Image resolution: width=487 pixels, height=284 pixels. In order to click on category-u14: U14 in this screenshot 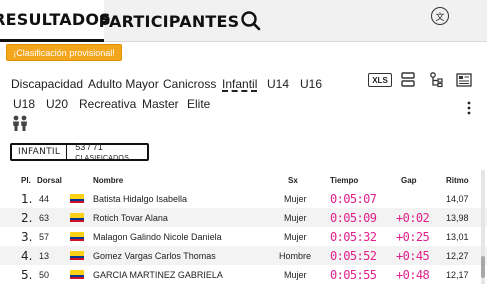, I will do `click(278, 84)`.